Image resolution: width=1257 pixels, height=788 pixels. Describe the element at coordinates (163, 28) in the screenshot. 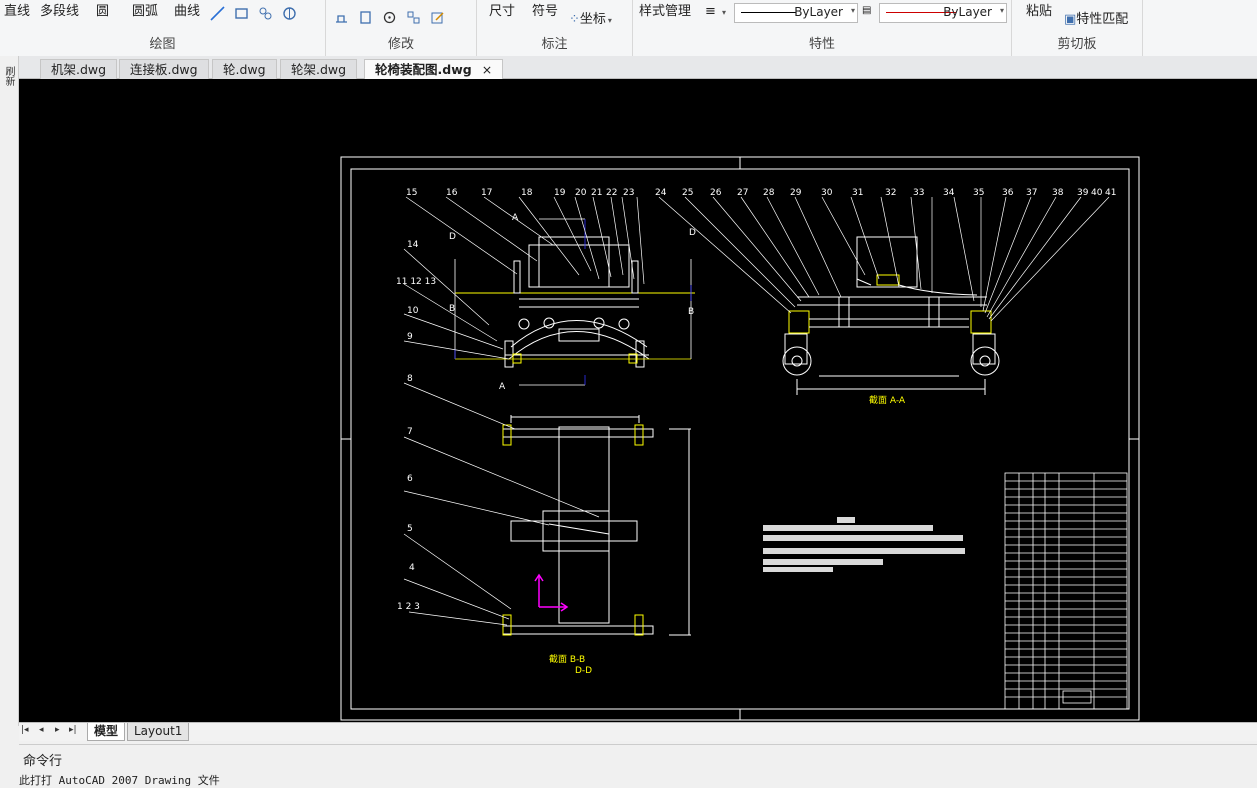

I see `draw-panel: 直线 多段线 圆 圆弧 曲线 绘图` at that location.